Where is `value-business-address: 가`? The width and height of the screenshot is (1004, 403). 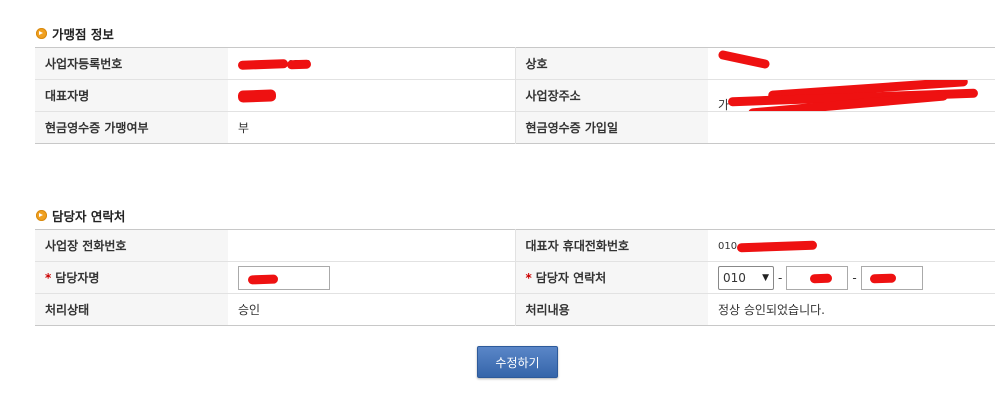
value-business-address: 가 is located at coordinates (851, 95).